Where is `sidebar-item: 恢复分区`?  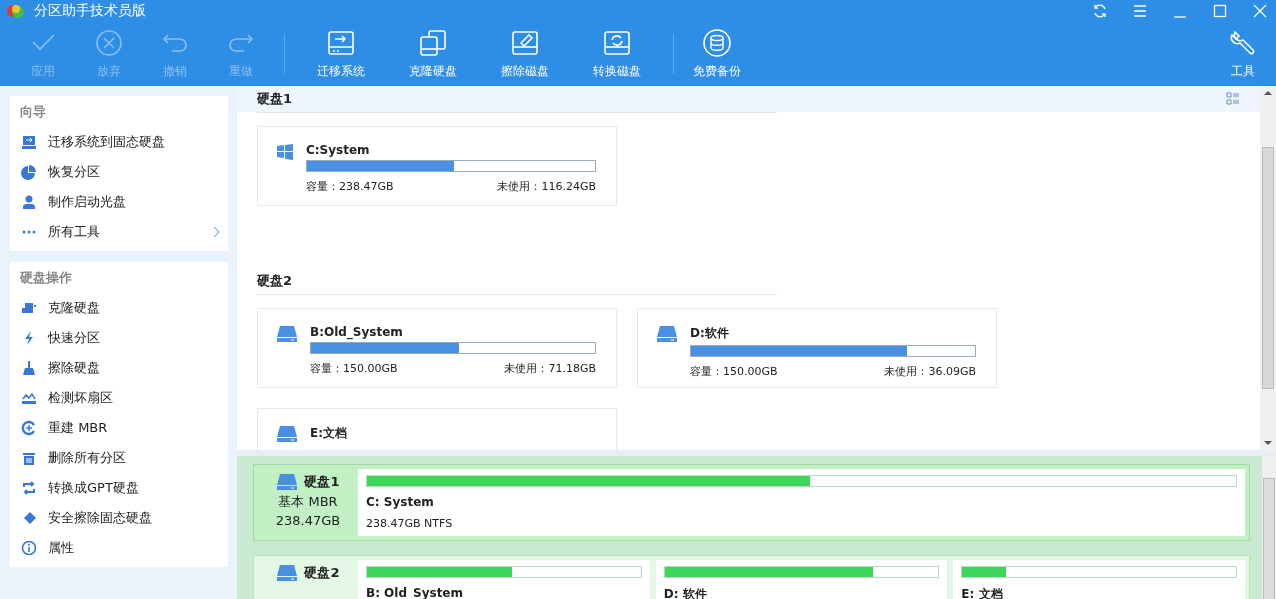
sidebar-item: 恢复分区 is located at coordinates (119, 172).